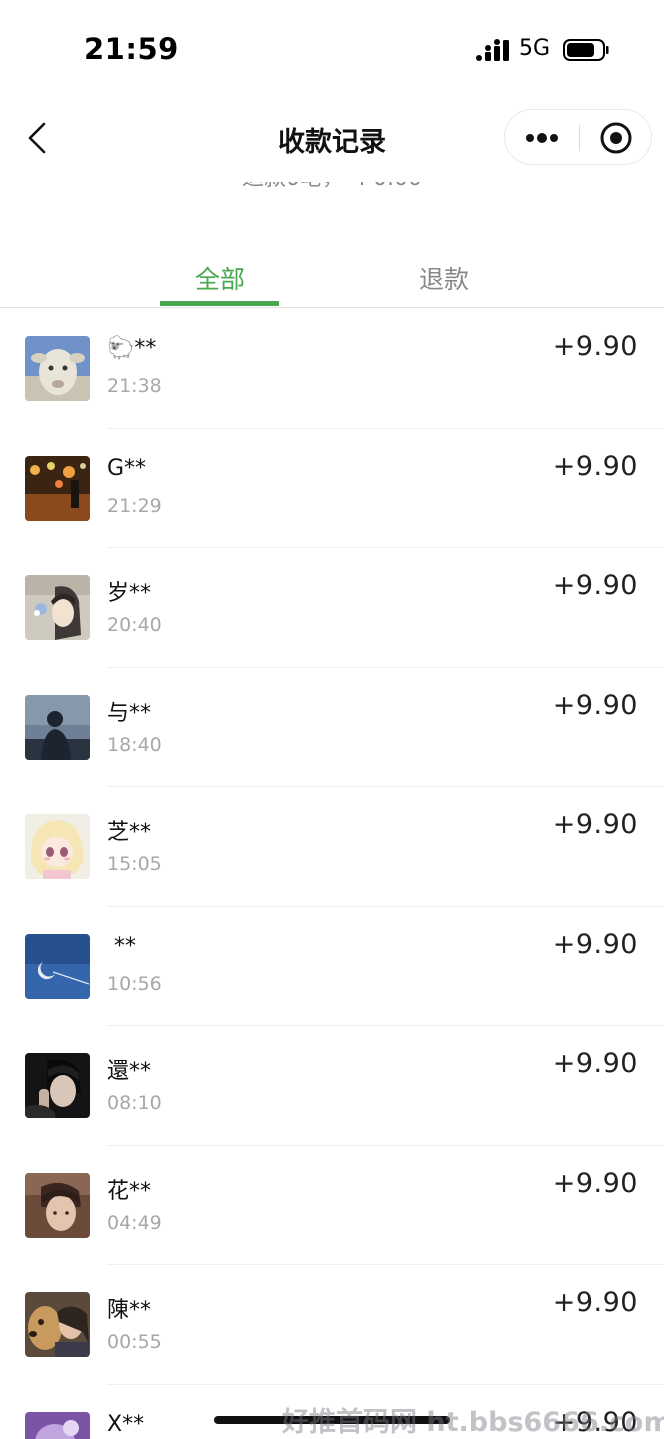 Image resolution: width=664 pixels, height=1439 pixels. What do you see at coordinates (332, 608) in the screenshot?
I see `list-item: 岁** 20:40 +9.90` at bounding box center [332, 608].